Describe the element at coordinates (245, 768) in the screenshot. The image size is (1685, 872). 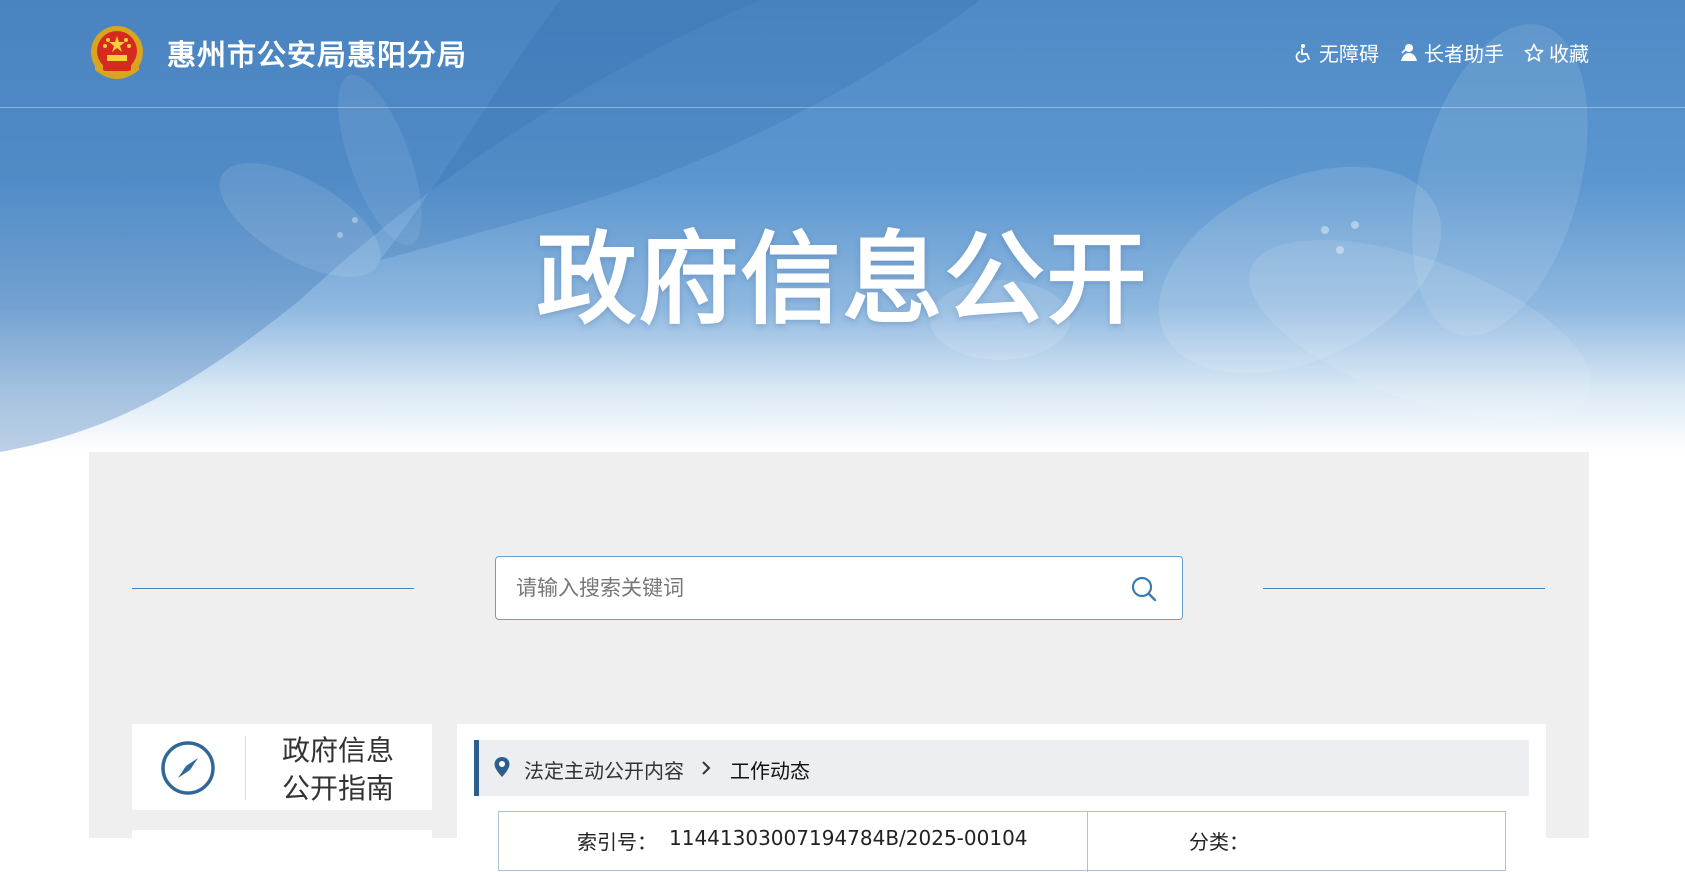
I see `guide-divider` at that location.